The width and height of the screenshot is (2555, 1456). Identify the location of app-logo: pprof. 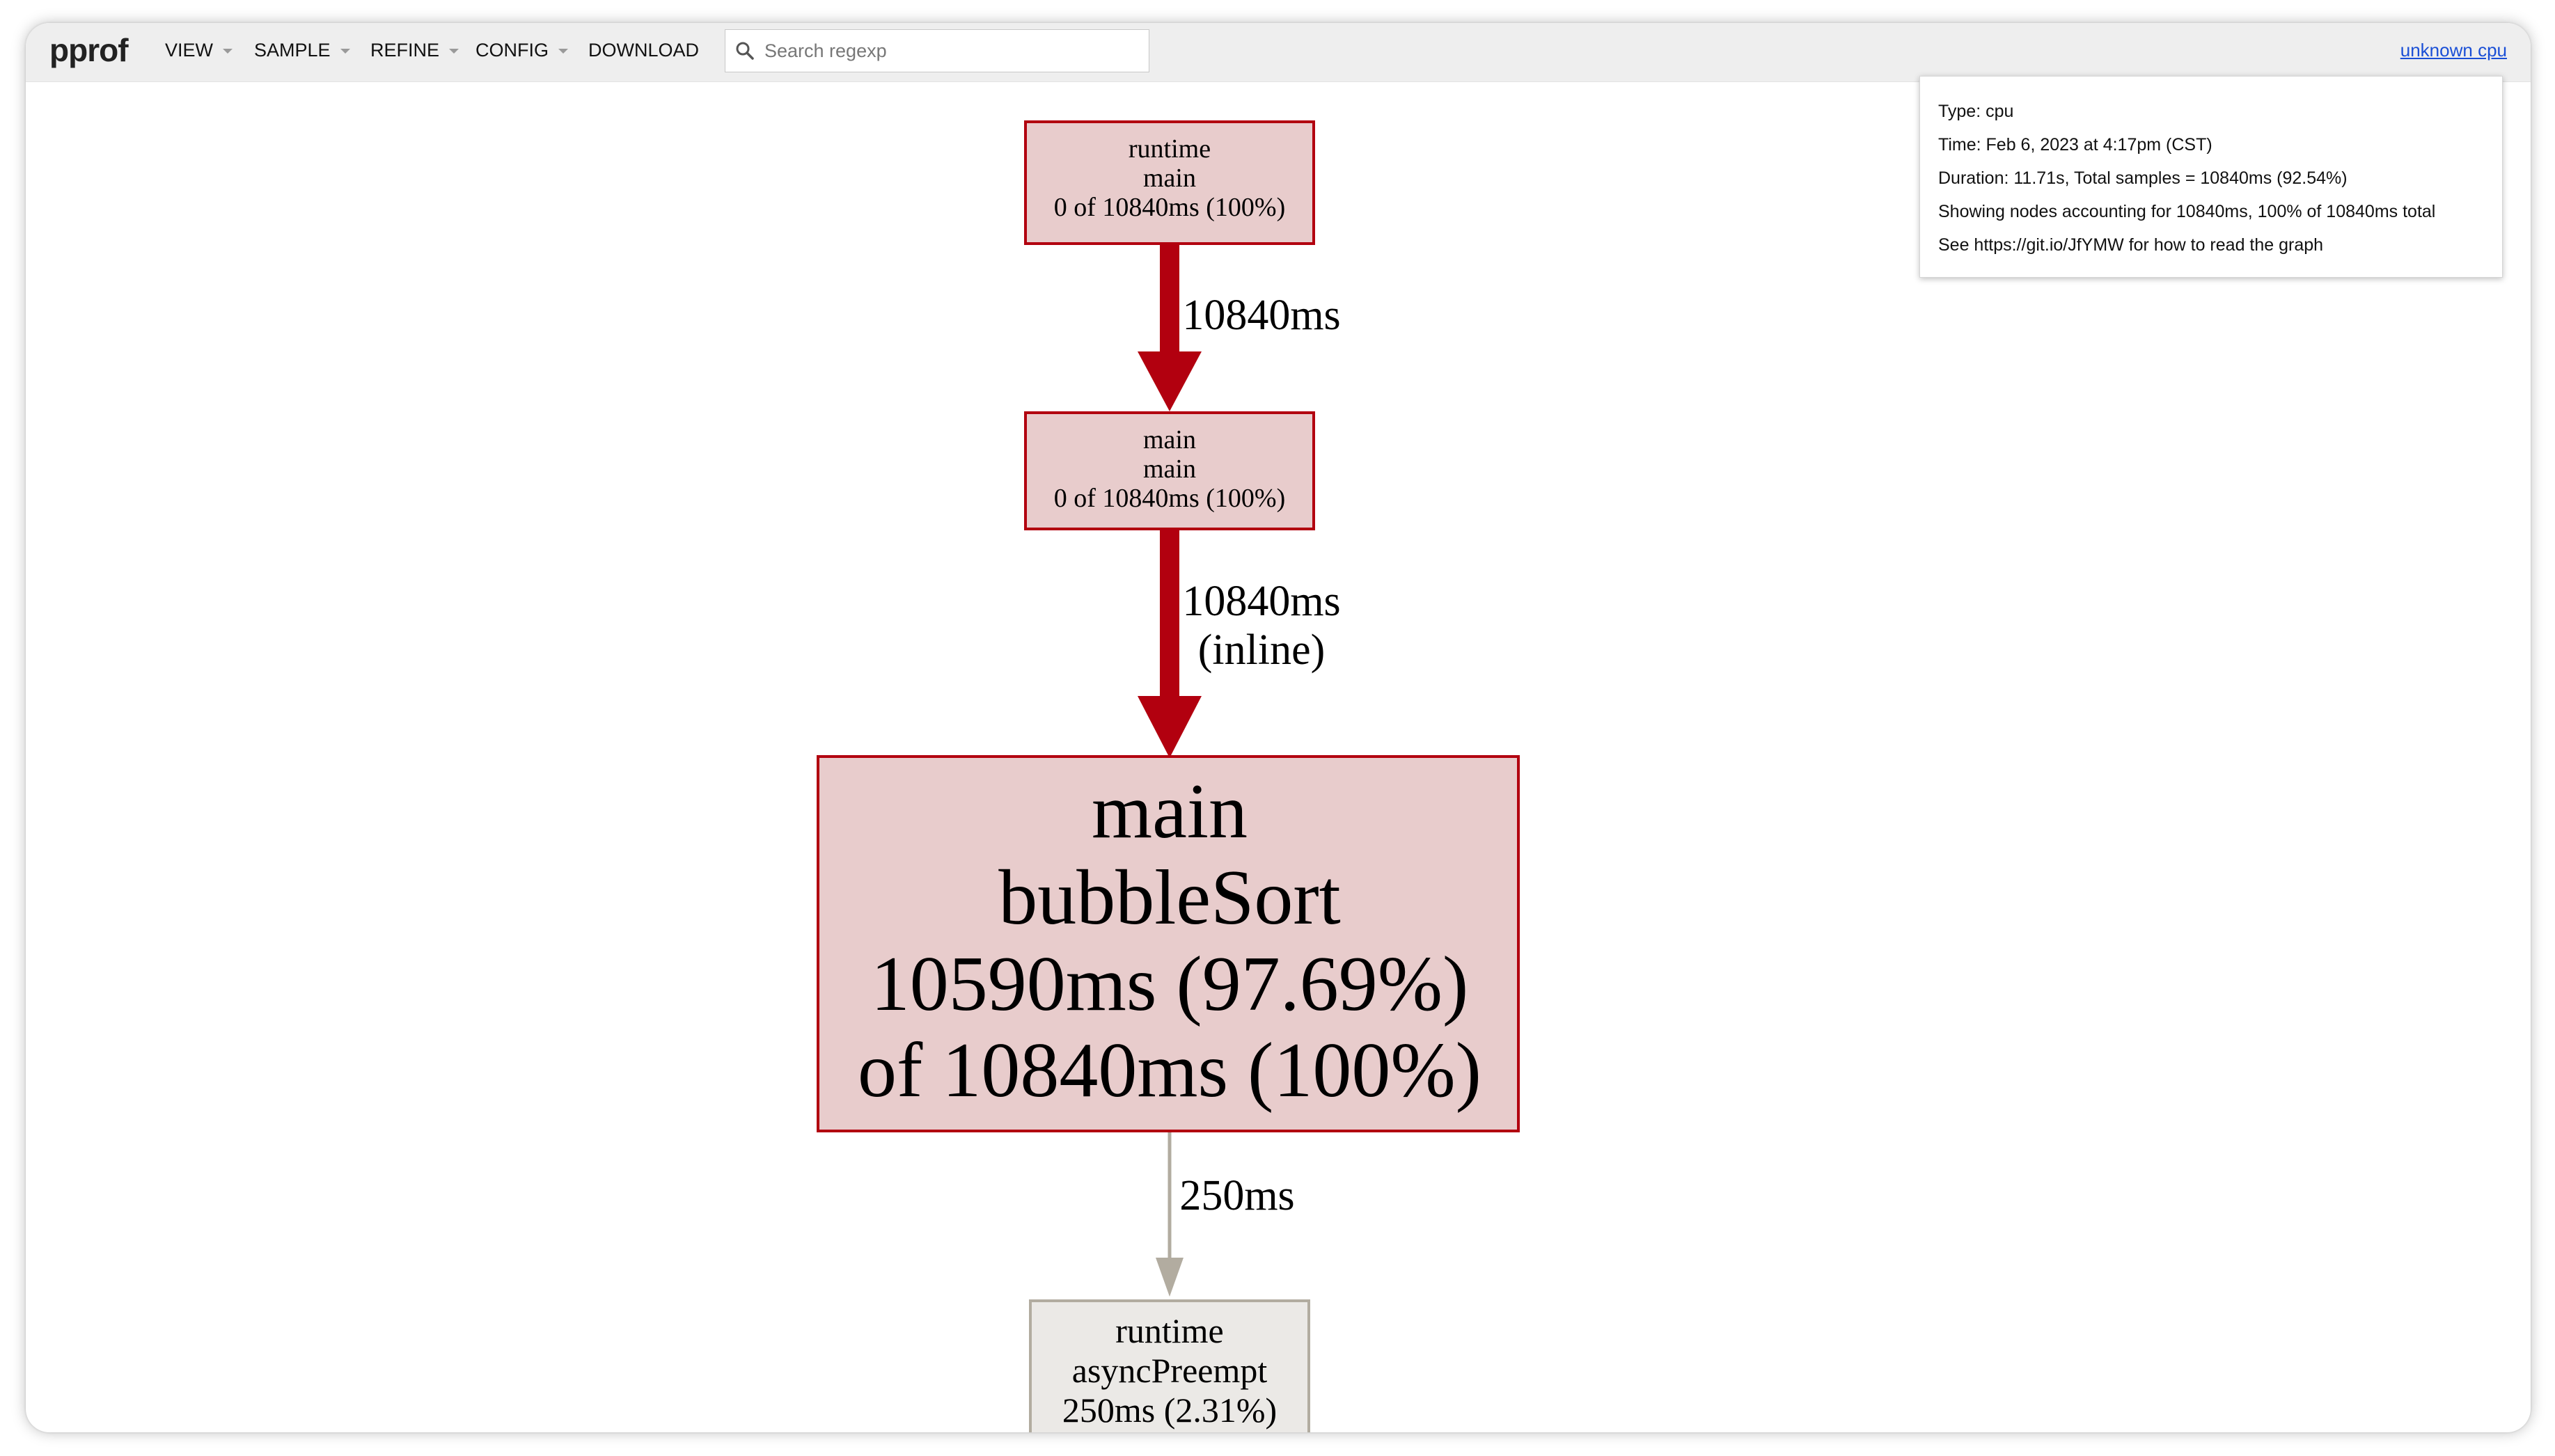
(89, 50).